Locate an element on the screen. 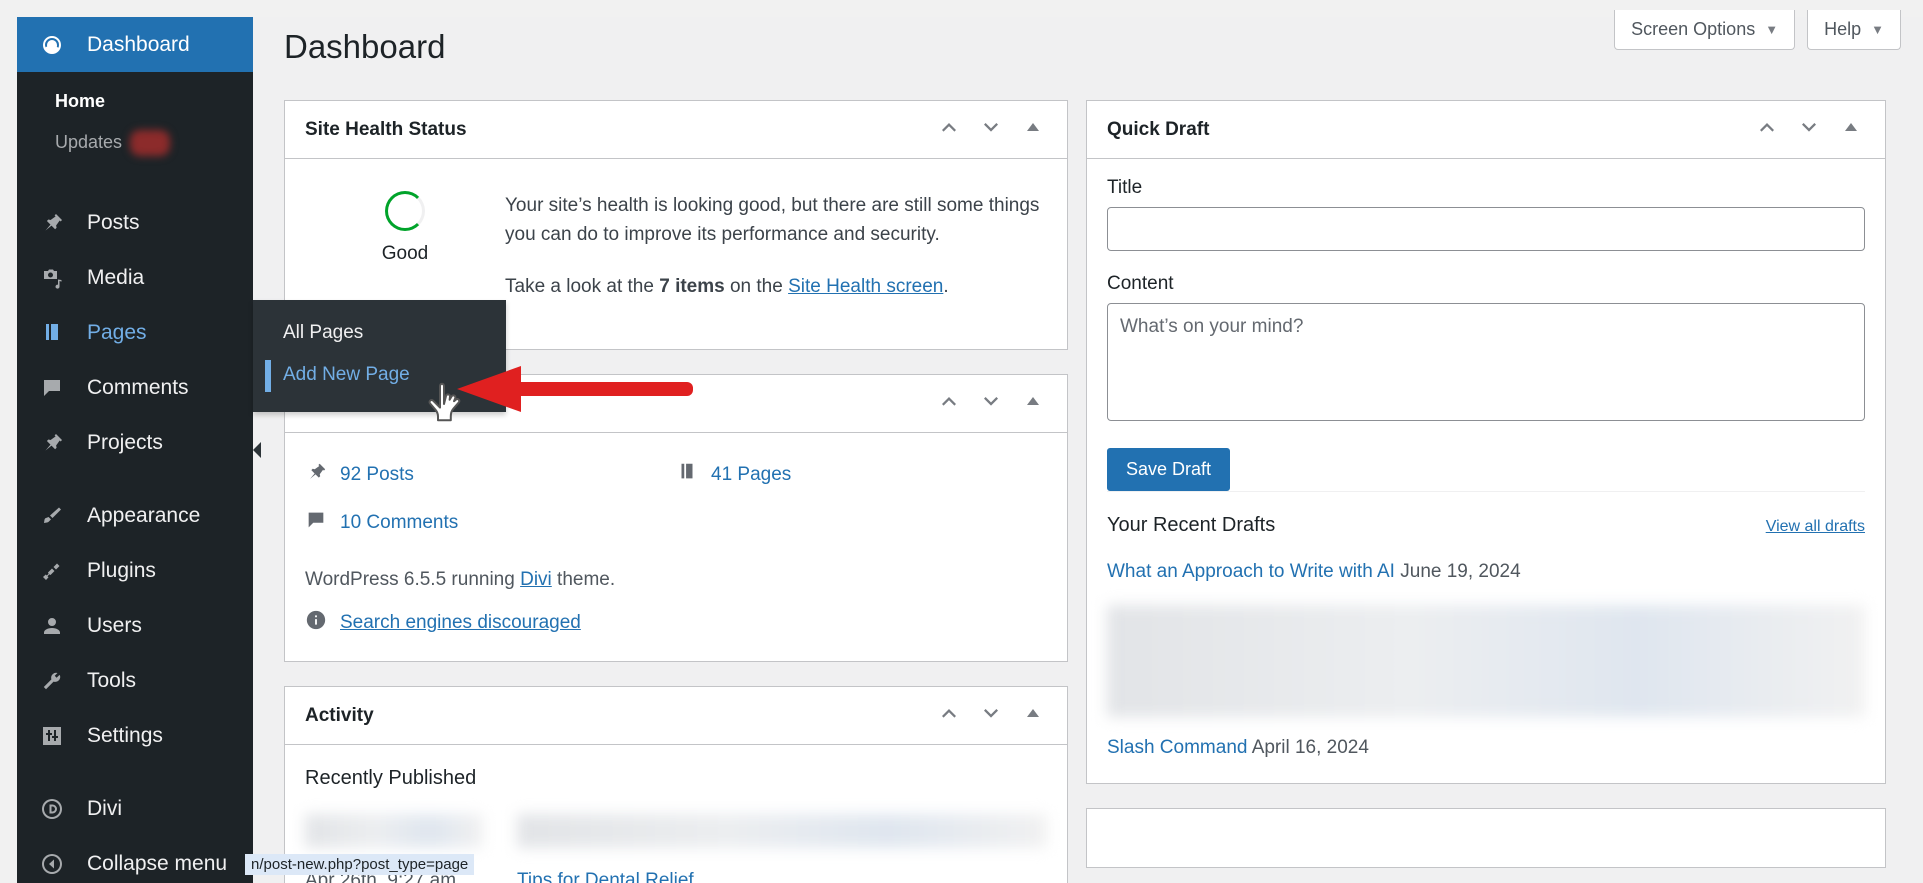 The height and width of the screenshot is (883, 1923). glance-items: 92 Posts 41 Pages 10 Comments is located at coordinates (676, 499).